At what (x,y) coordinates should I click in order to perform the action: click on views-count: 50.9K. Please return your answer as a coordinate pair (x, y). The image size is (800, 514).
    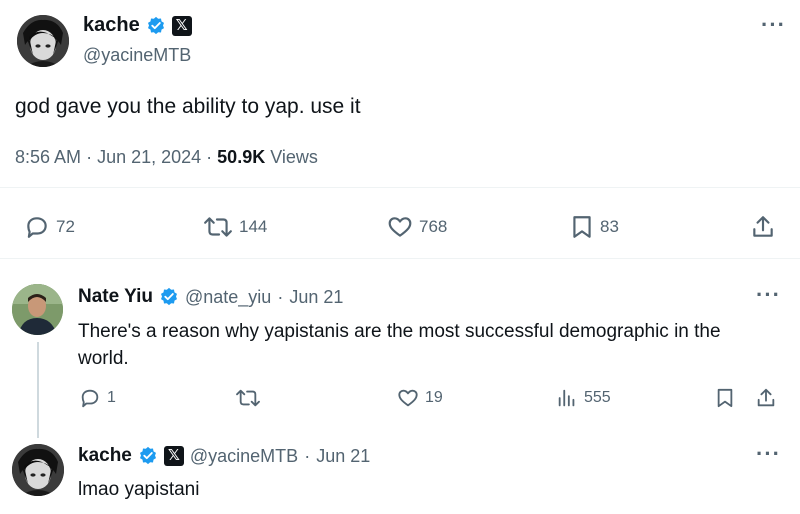
    Looking at the image, I should click on (241, 157).